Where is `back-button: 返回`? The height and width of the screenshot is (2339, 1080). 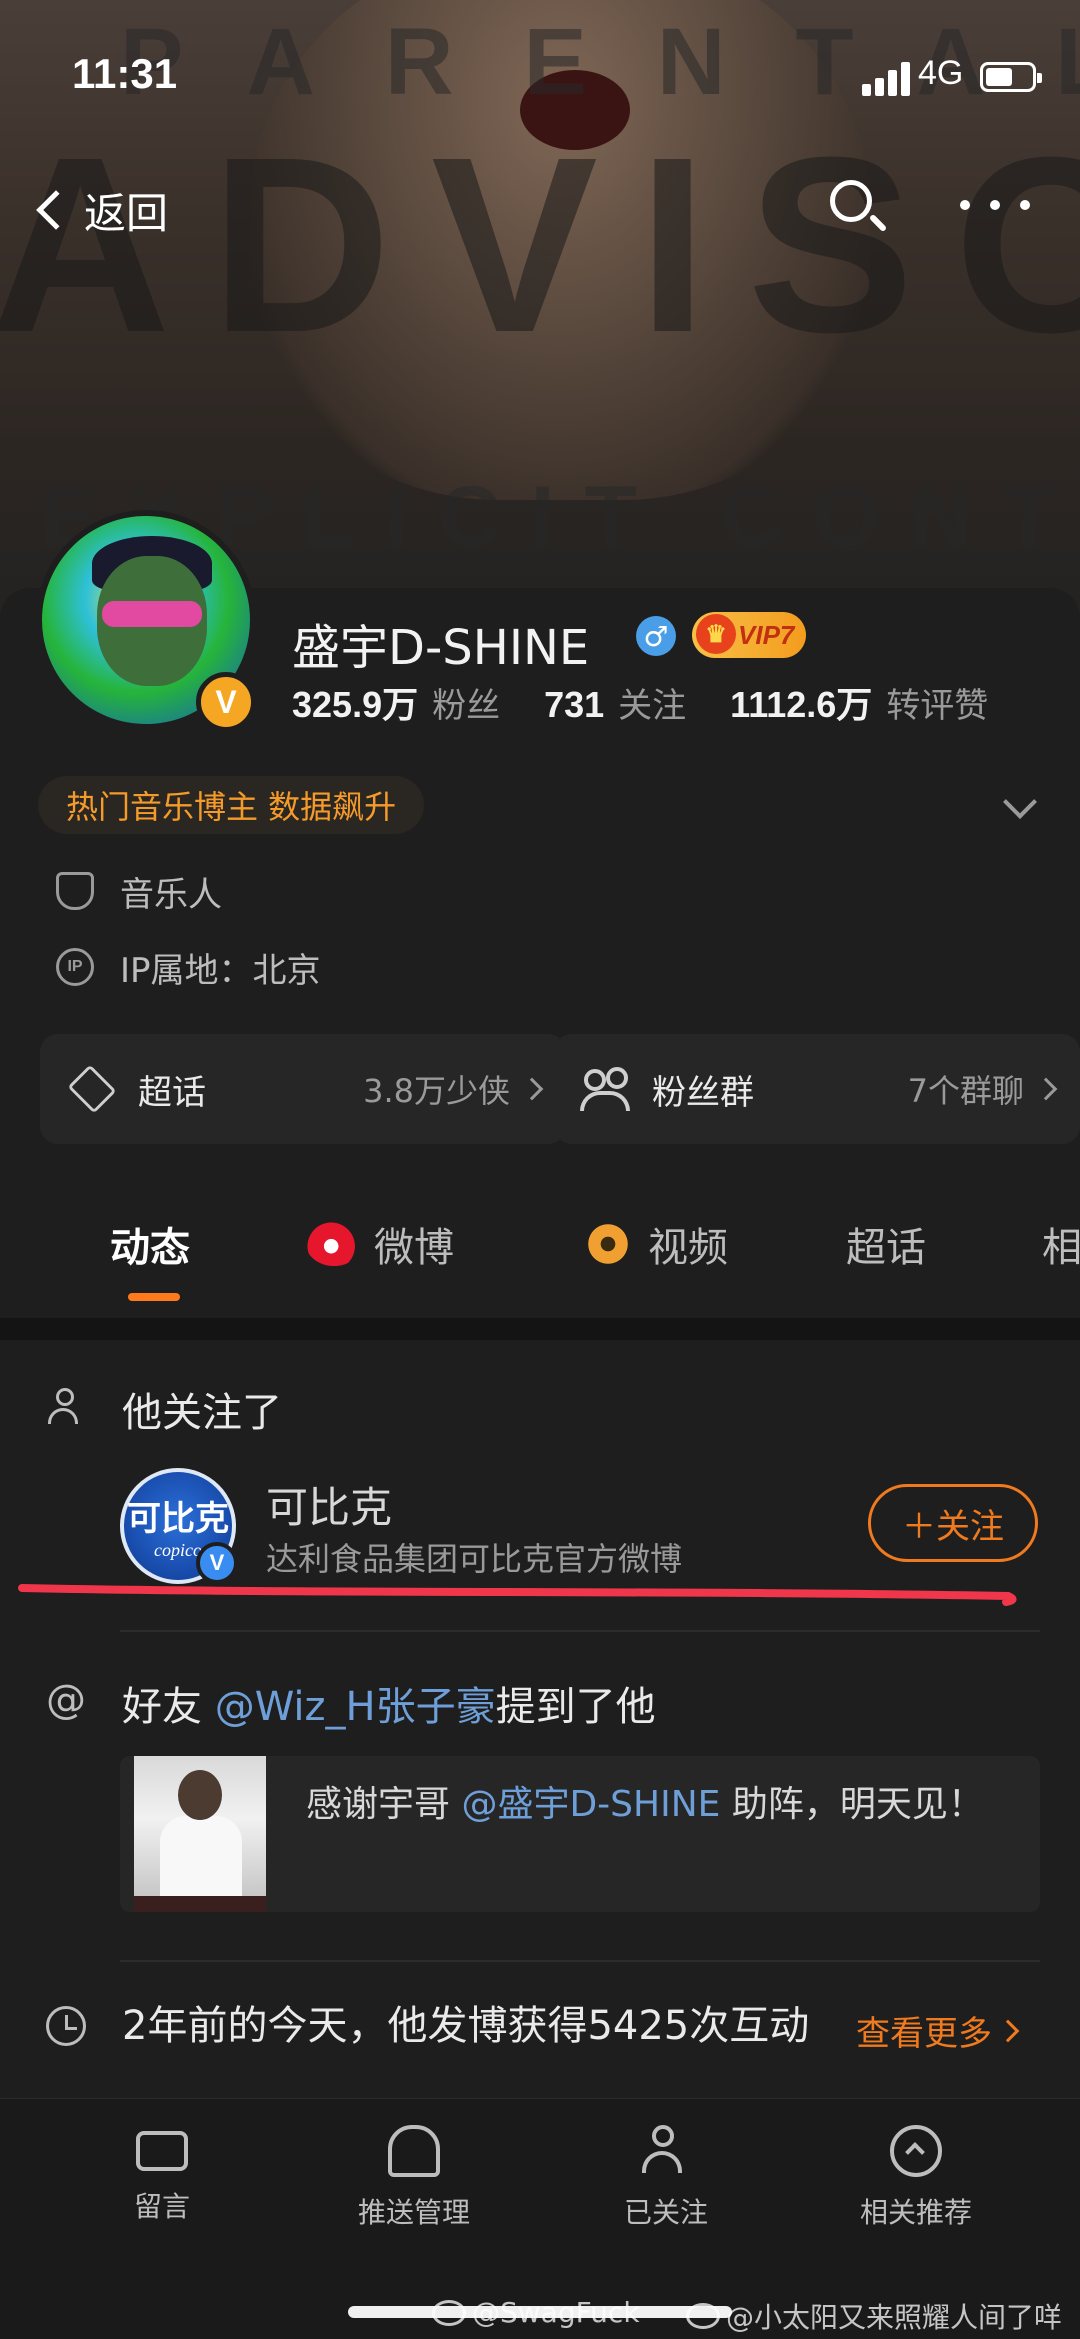
back-button: 返回 is located at coordinates (98, 210).